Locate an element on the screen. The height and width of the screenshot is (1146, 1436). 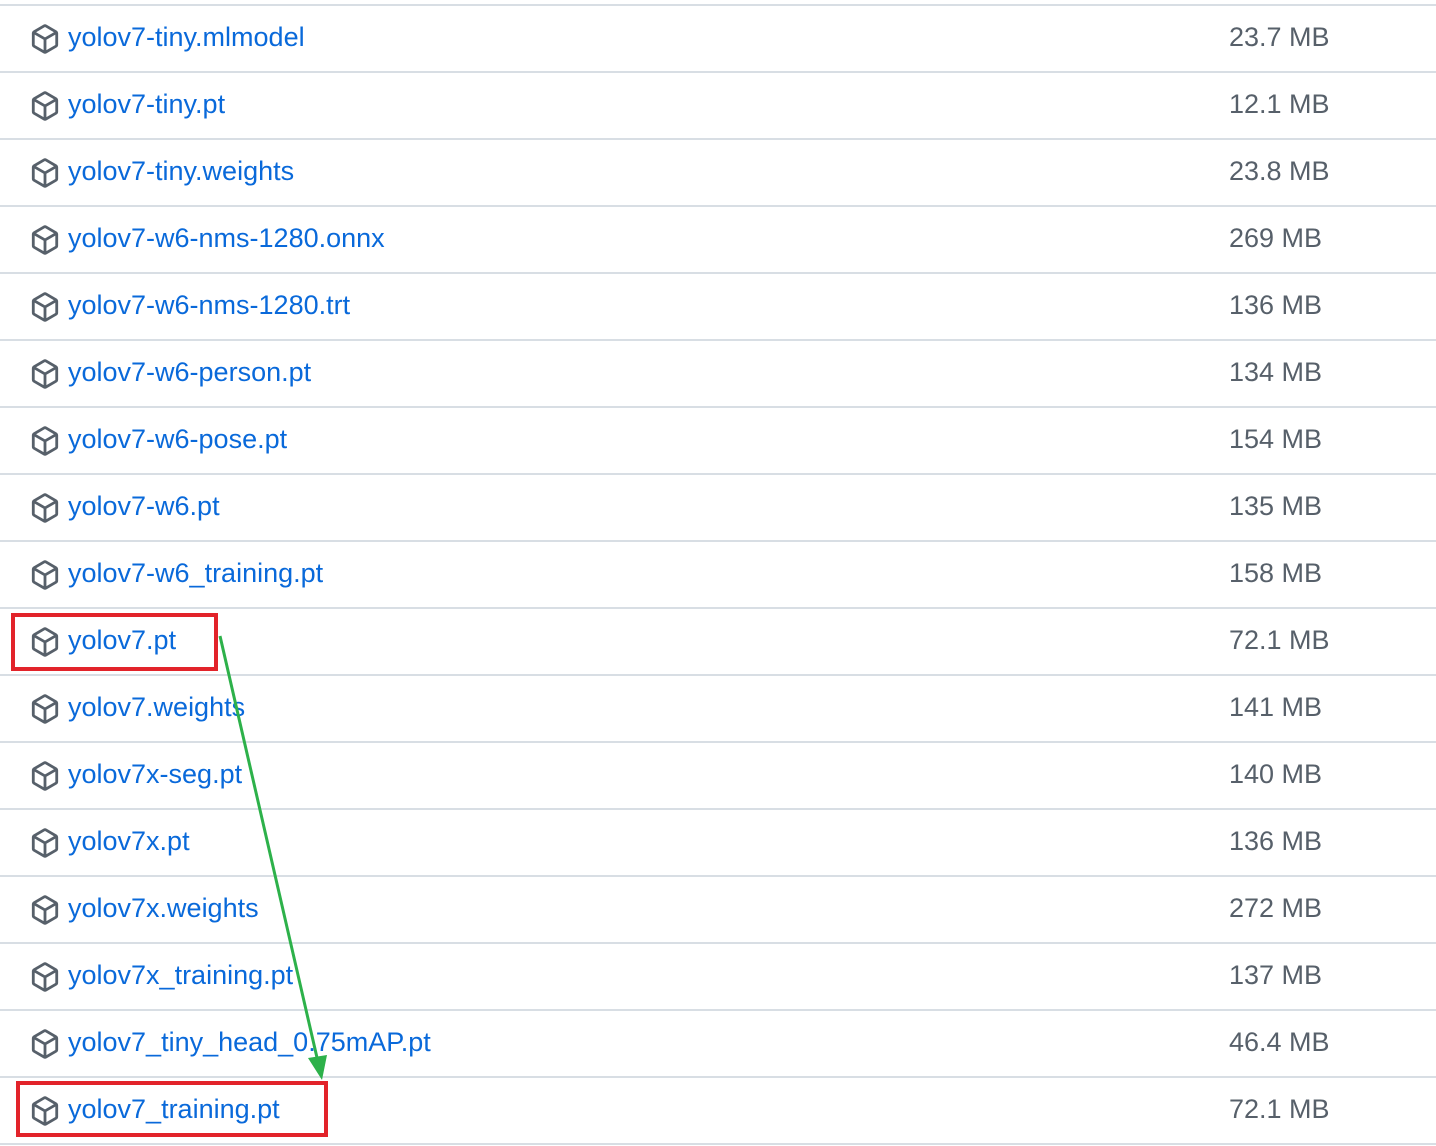
asset-link: yolov7-w6-pose.pt is located at coordinates (177, 439).